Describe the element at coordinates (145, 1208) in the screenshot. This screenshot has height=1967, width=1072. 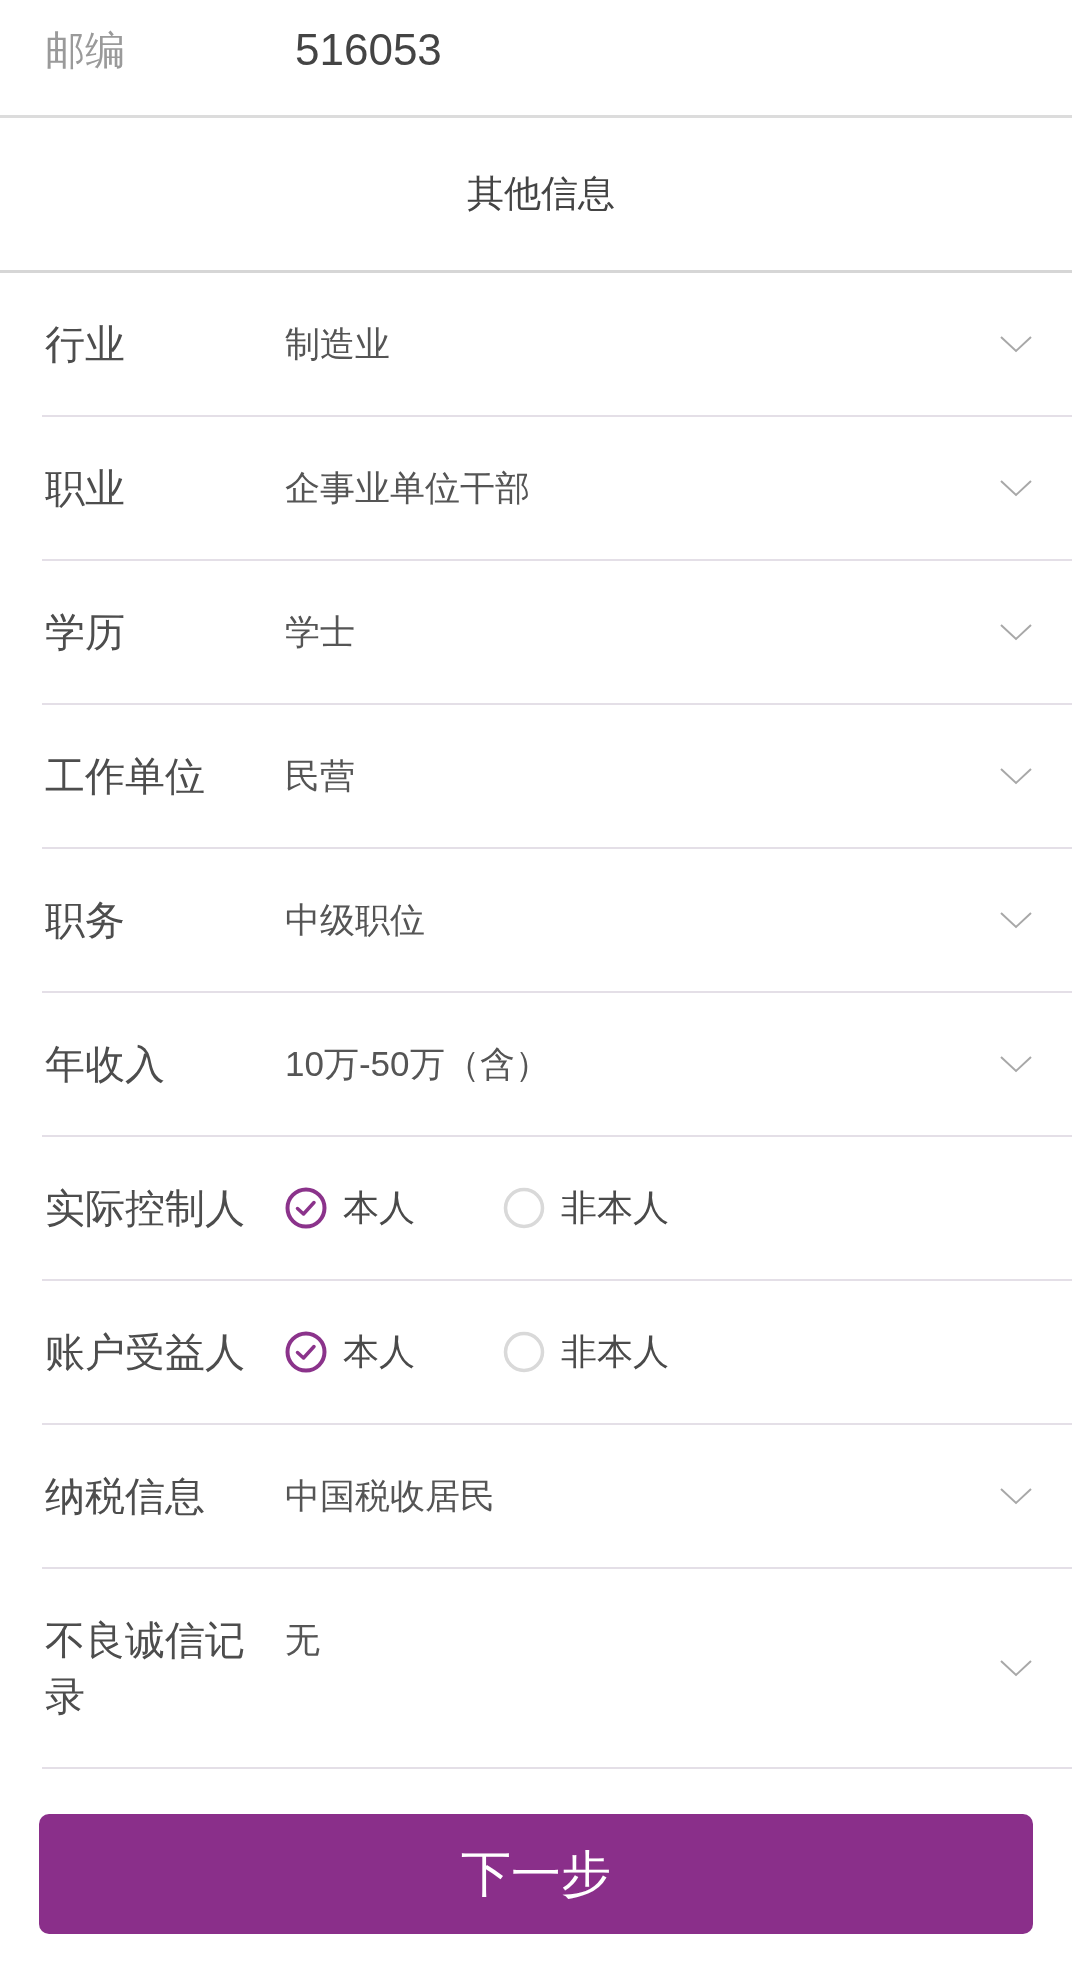
I see `field-label: 实际控制人` at that location.